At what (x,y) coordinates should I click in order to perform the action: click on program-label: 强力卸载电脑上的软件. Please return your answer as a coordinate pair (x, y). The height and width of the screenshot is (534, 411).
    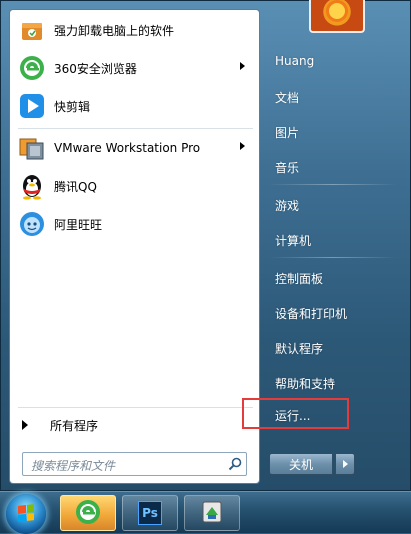
    Looking at the image, I should click on (114, 30).